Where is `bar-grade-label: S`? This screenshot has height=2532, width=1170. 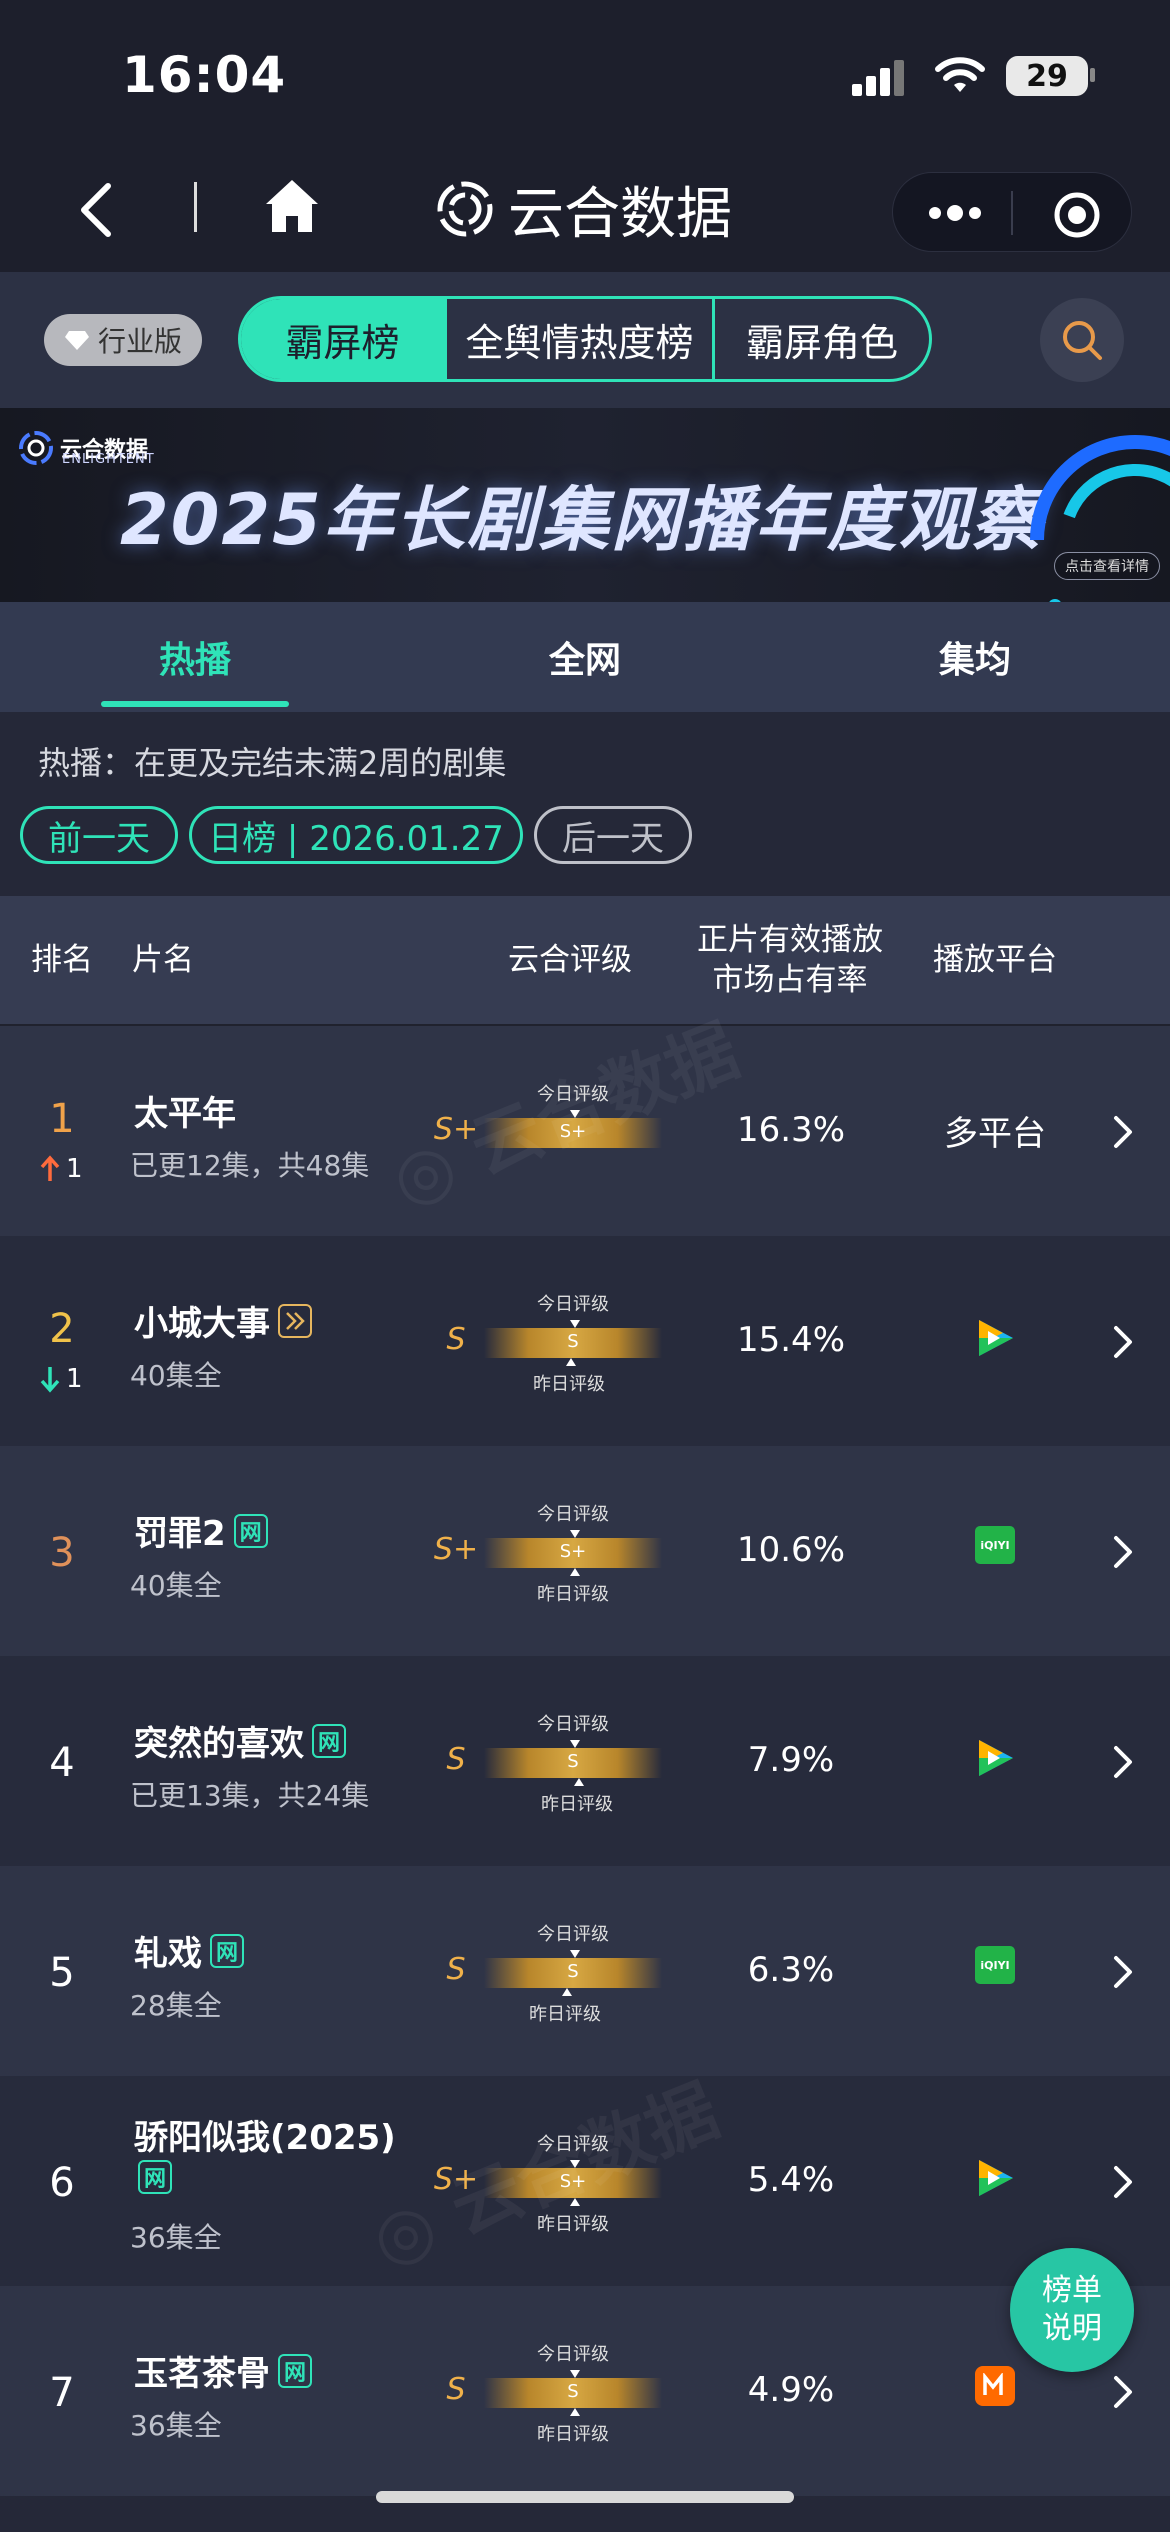
bar-grade-label: S is located at coordinates (573, 1971).